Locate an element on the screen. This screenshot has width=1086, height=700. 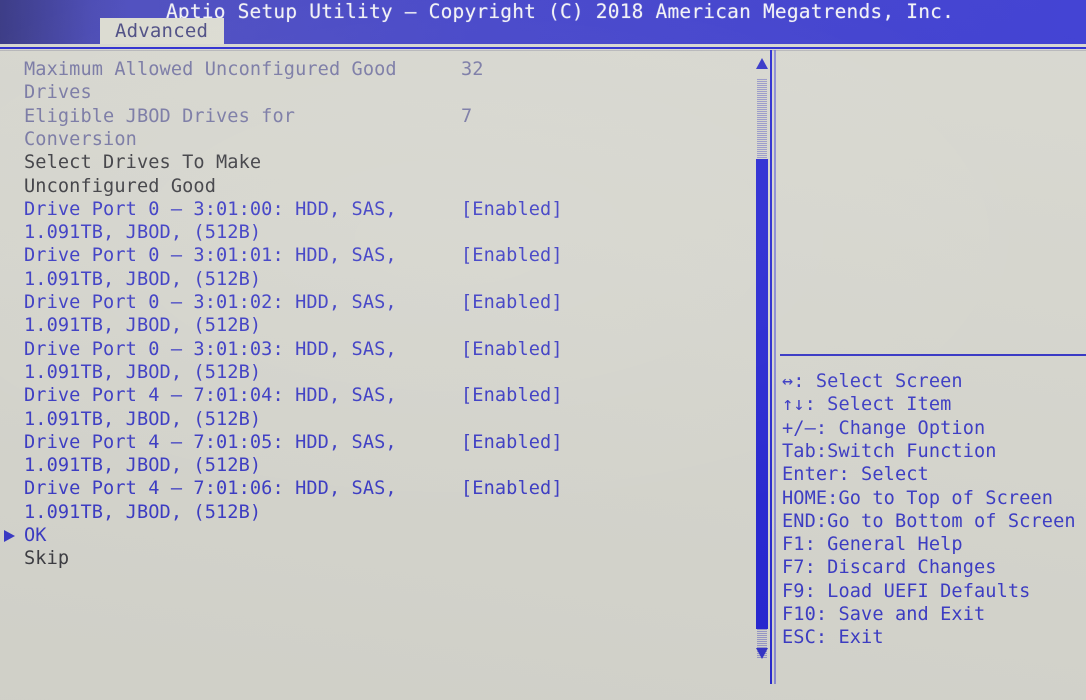
help-hotkey-line: +/–: Change Option is located at coordinates (884, 428).